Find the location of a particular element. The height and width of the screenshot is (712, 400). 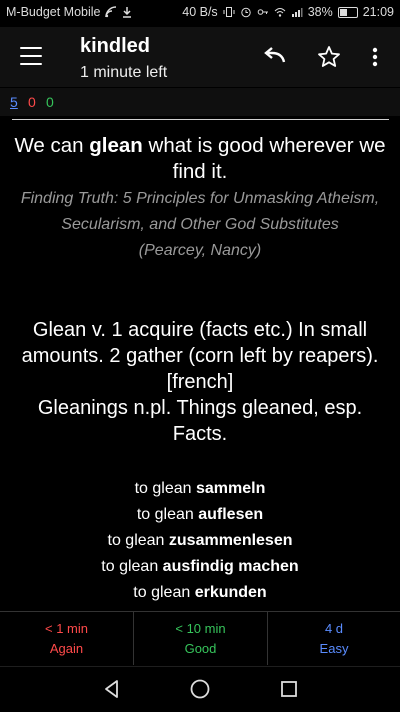

alarm-icon is located at coordinates (245, 12).